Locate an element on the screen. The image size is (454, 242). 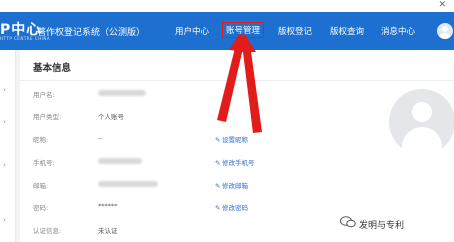
change-phone-link: ✎ 修改手机号 is located at coordinates (235, 162).